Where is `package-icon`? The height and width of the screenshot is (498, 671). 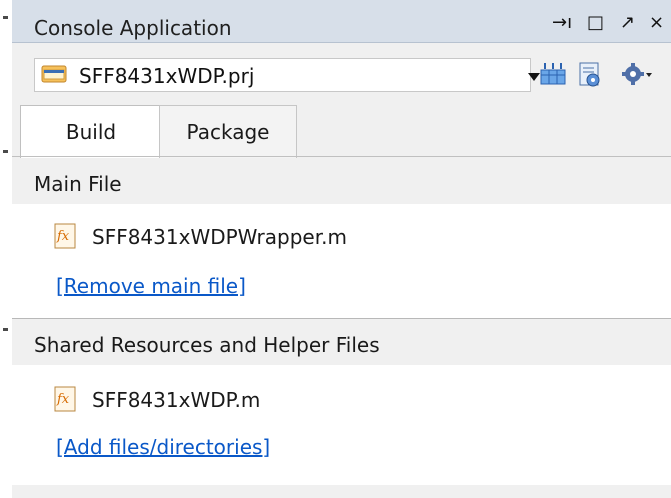 package-icon is located at coordinates (553, 74).